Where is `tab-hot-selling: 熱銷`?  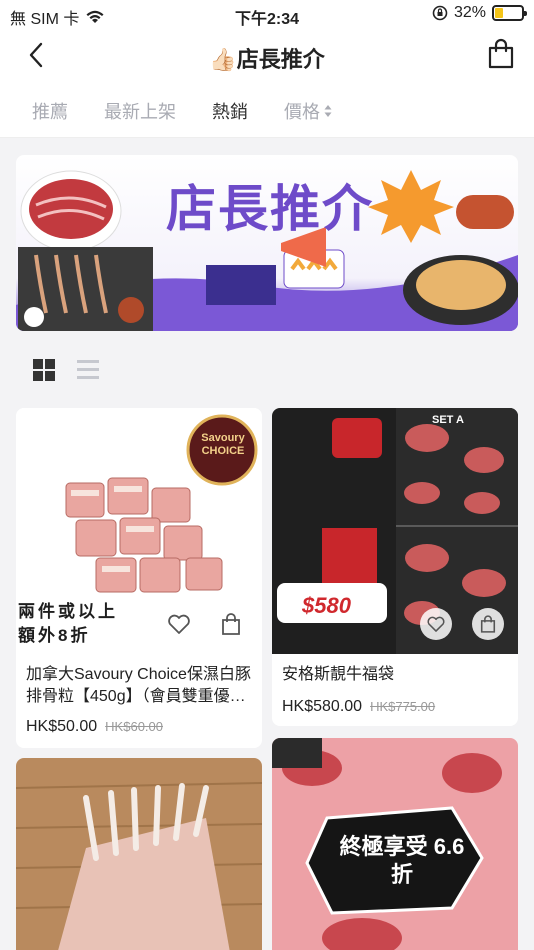 tab-hot-selling: 熱銷 is located at coordinates (230, 111).